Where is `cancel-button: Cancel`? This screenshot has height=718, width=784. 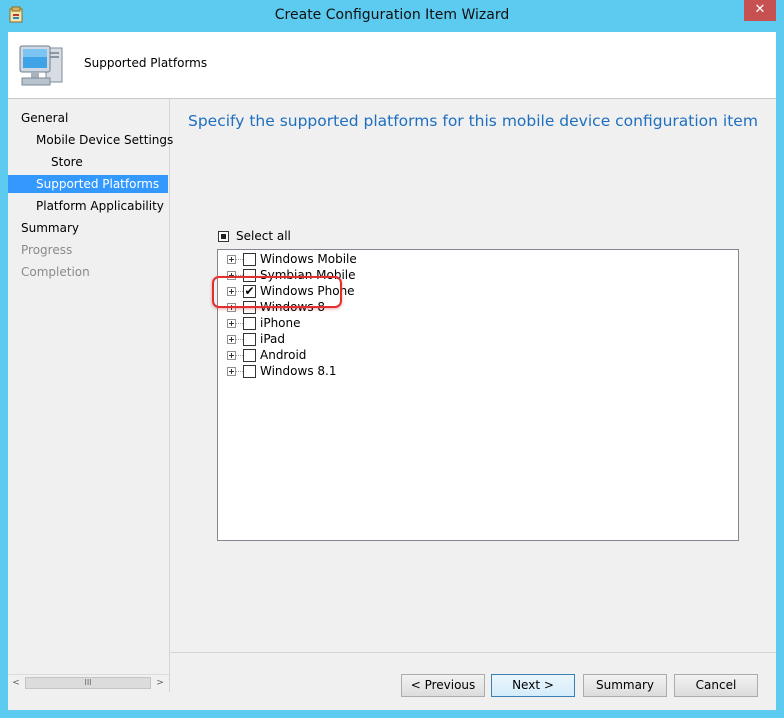 cancel-button: Cancel is located at coordinates (716, 685).